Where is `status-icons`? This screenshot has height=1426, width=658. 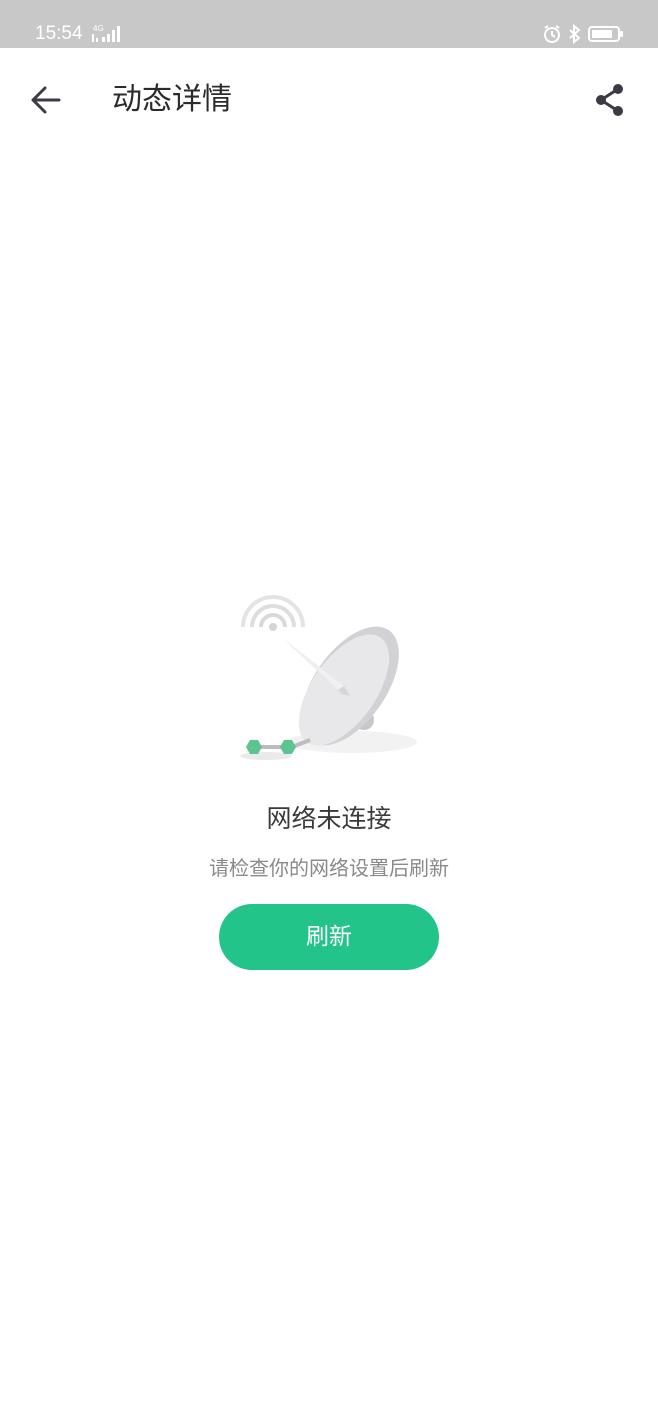
status-icons is located at coordinates (583, 34).